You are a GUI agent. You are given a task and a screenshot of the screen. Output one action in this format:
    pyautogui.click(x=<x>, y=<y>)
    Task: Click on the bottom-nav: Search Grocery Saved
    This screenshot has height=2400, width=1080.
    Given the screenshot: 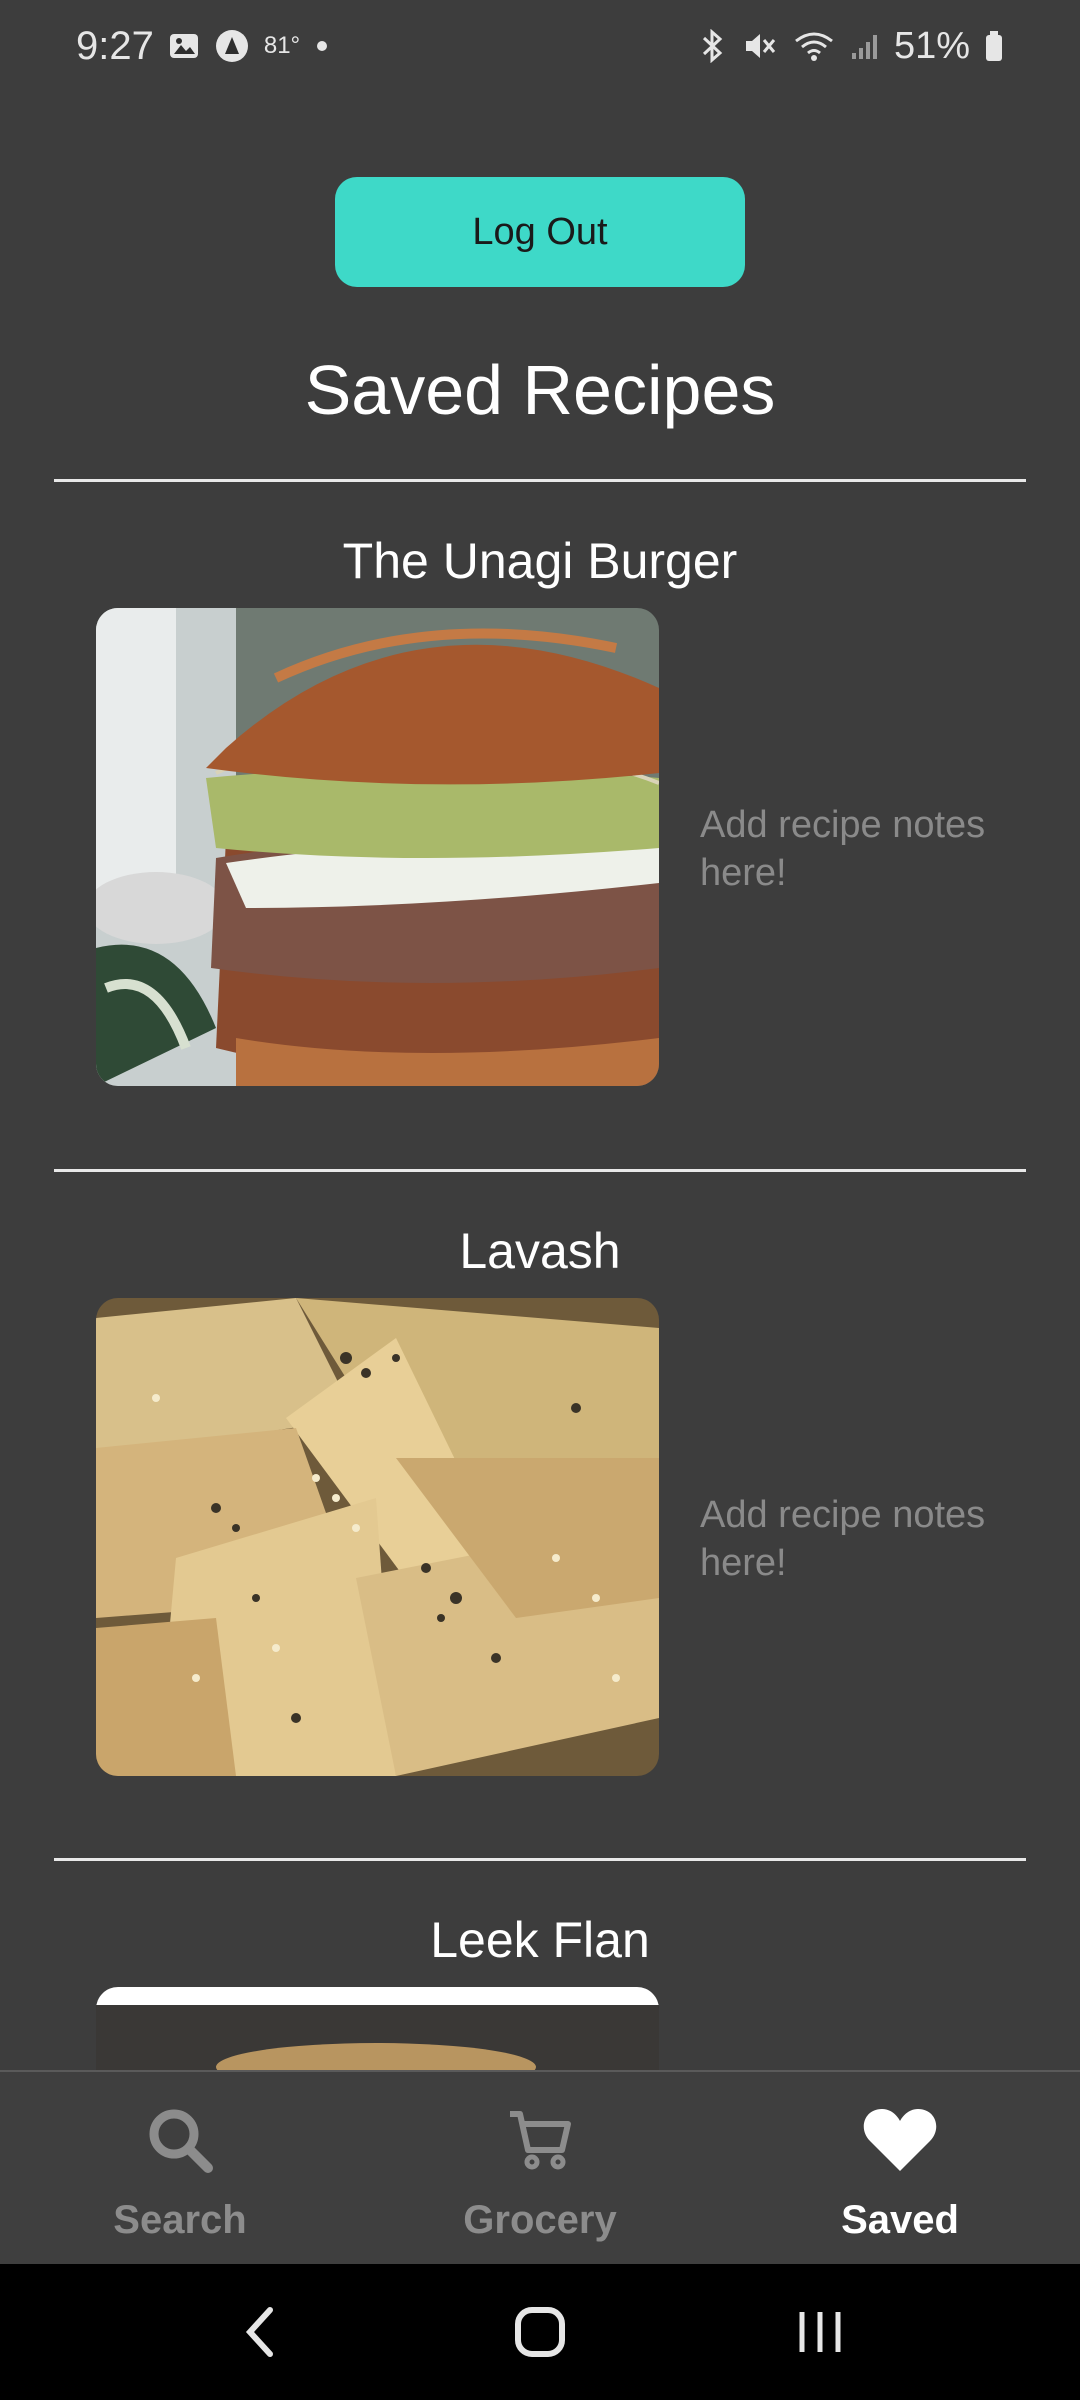 What is the action you would take?
    pyautogui.click(x=540, y=2167)
    